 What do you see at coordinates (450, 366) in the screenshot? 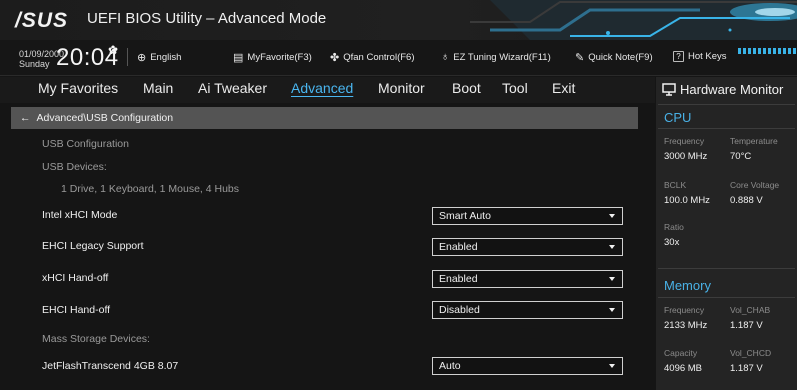
I see `mass-storage-device-value: Auto` at bounding box center [450, 366].